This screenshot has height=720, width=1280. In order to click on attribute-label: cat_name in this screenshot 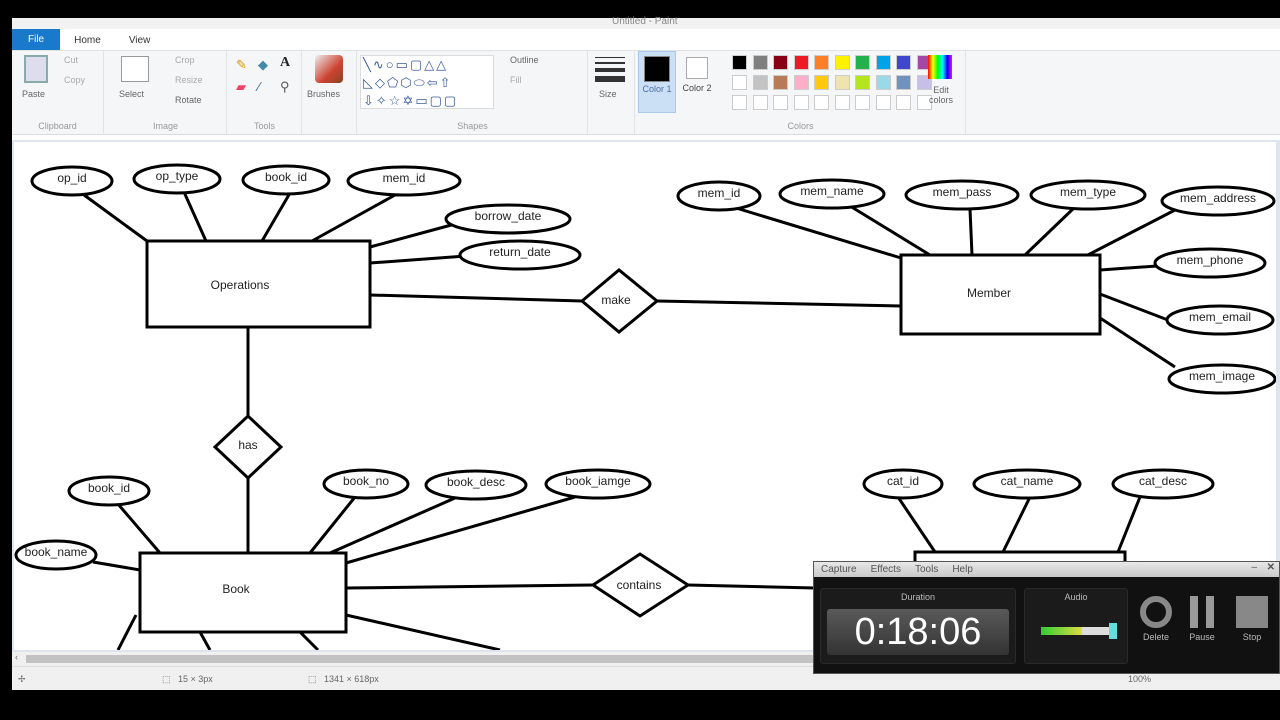, I will do `click(1027, 481)`.